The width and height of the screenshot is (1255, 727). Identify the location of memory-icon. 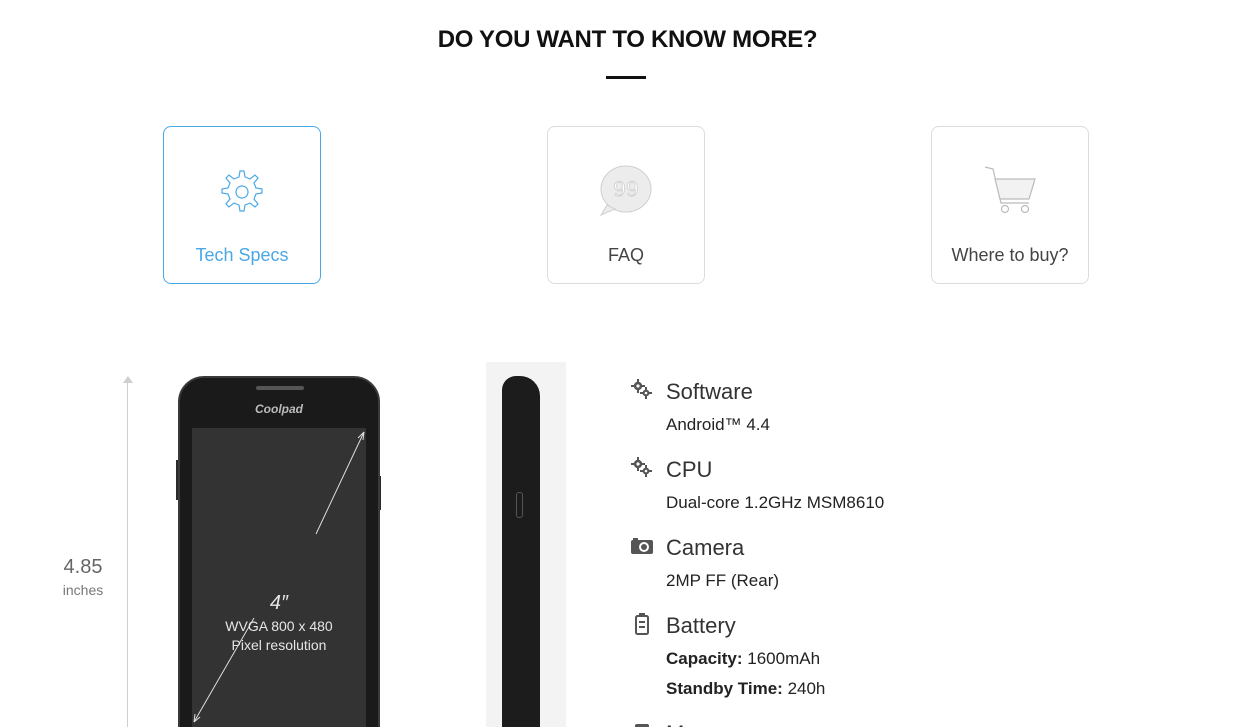
(642, 725).